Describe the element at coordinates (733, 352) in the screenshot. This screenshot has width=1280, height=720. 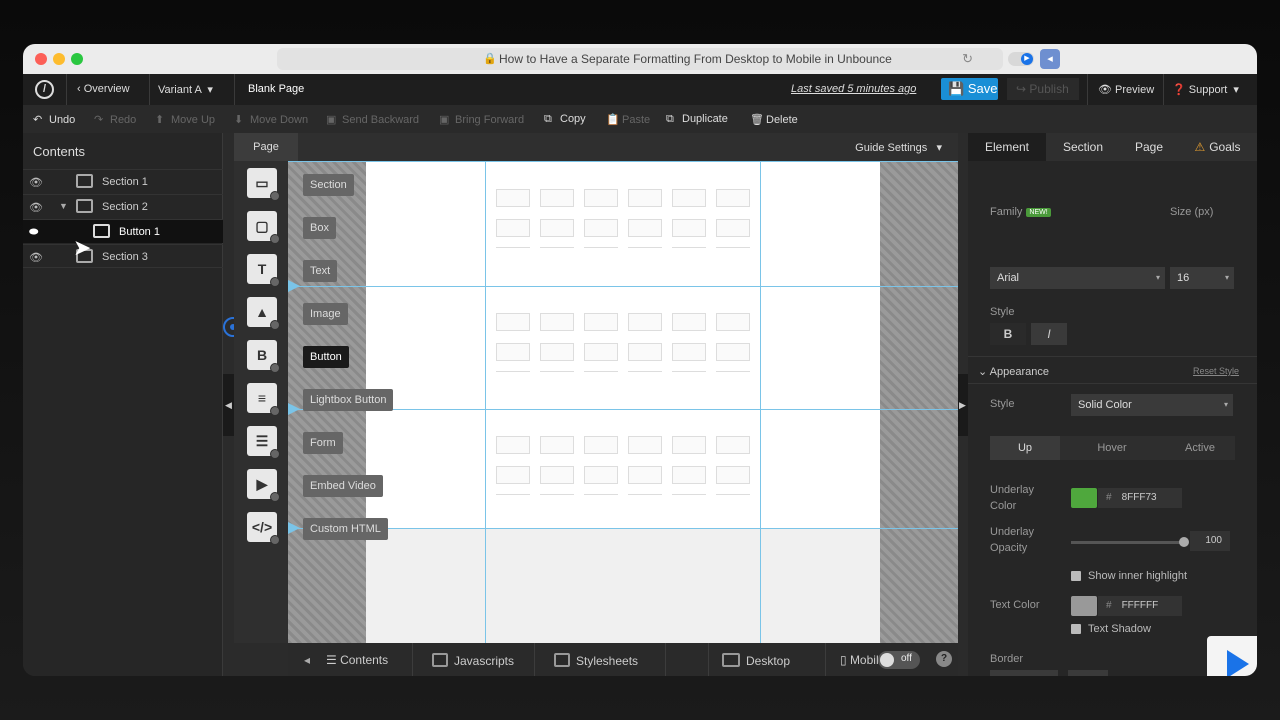
I see `placeholder-box` at that location.